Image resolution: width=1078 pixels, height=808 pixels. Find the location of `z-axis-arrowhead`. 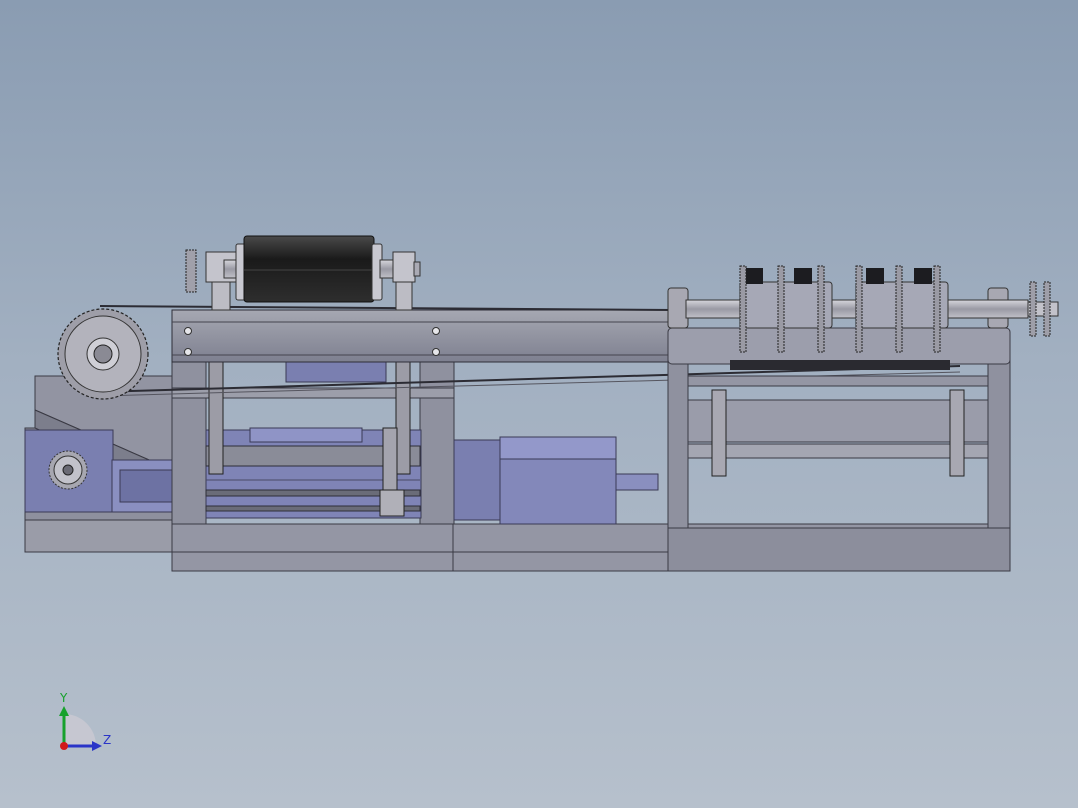

z-axis-arrowhead is located at coordinates (97, 746).